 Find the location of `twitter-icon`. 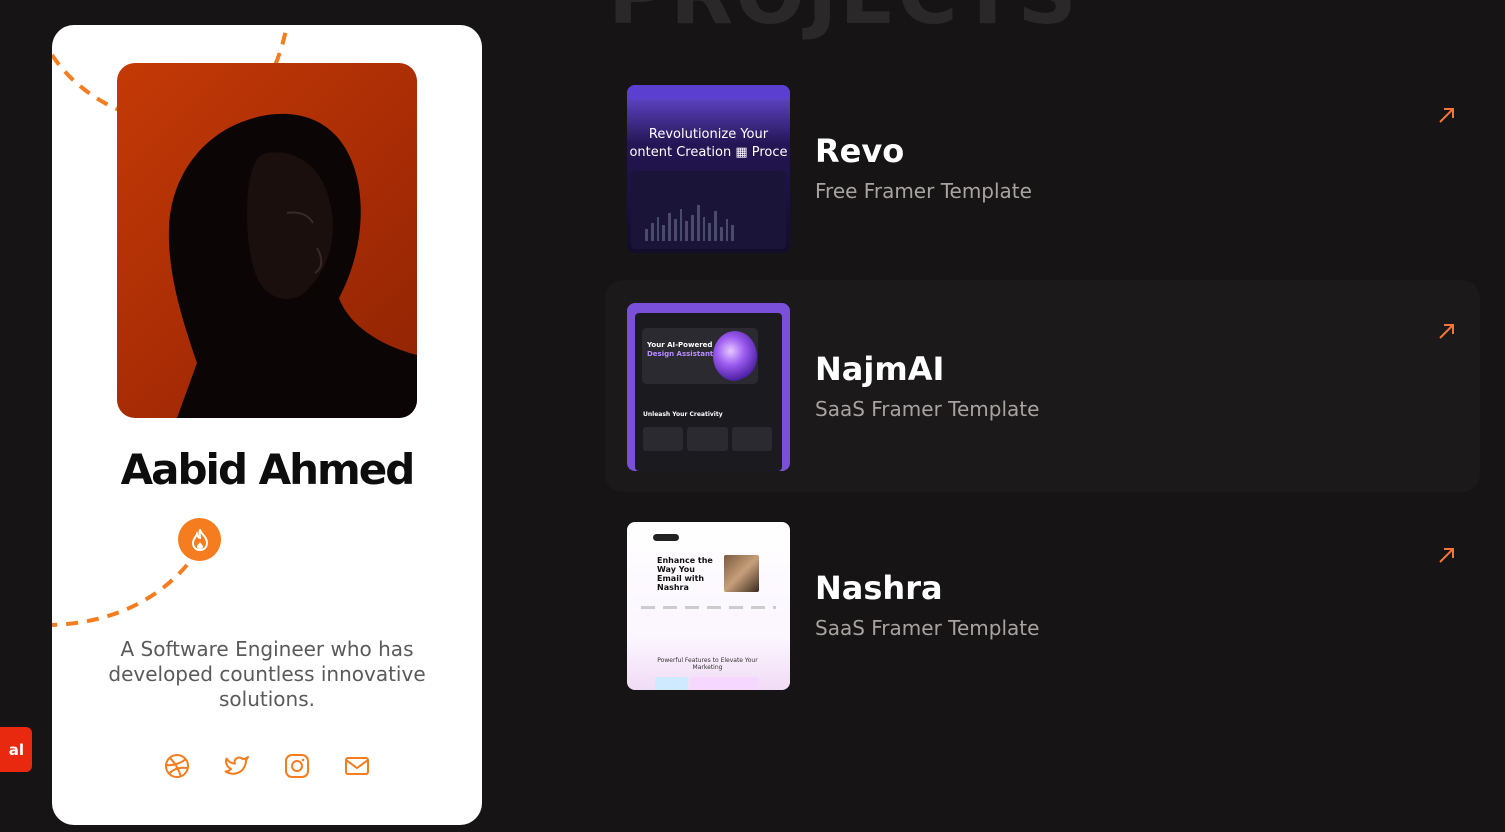

twitter-icon is located at coordinates (237, 766).